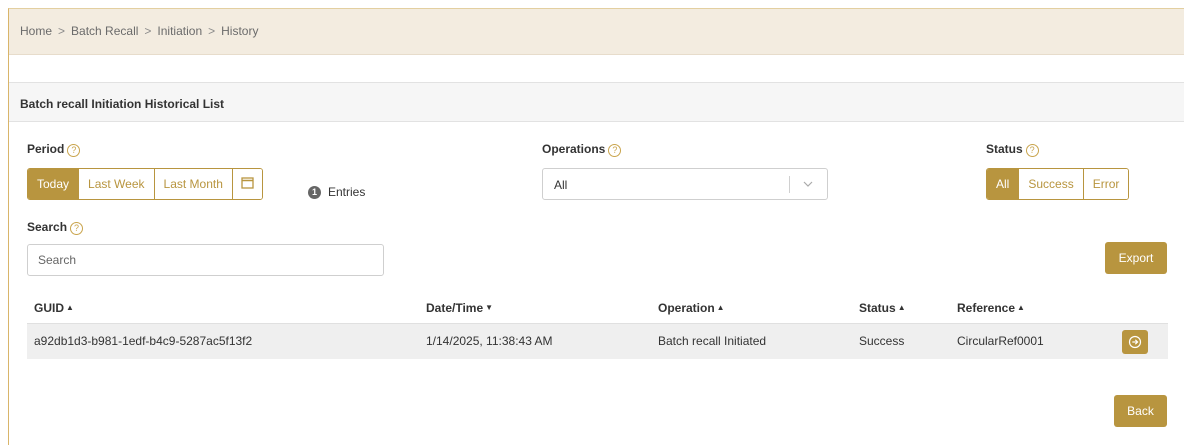  I want to click on arrow-right-circle-icon, so click(1135, 341).